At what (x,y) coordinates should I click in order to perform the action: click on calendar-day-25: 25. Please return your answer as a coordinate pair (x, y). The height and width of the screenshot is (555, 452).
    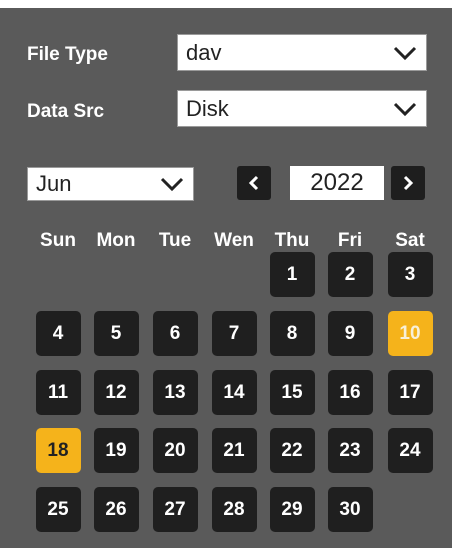
    Looking at the image, I should click on (58, 509).